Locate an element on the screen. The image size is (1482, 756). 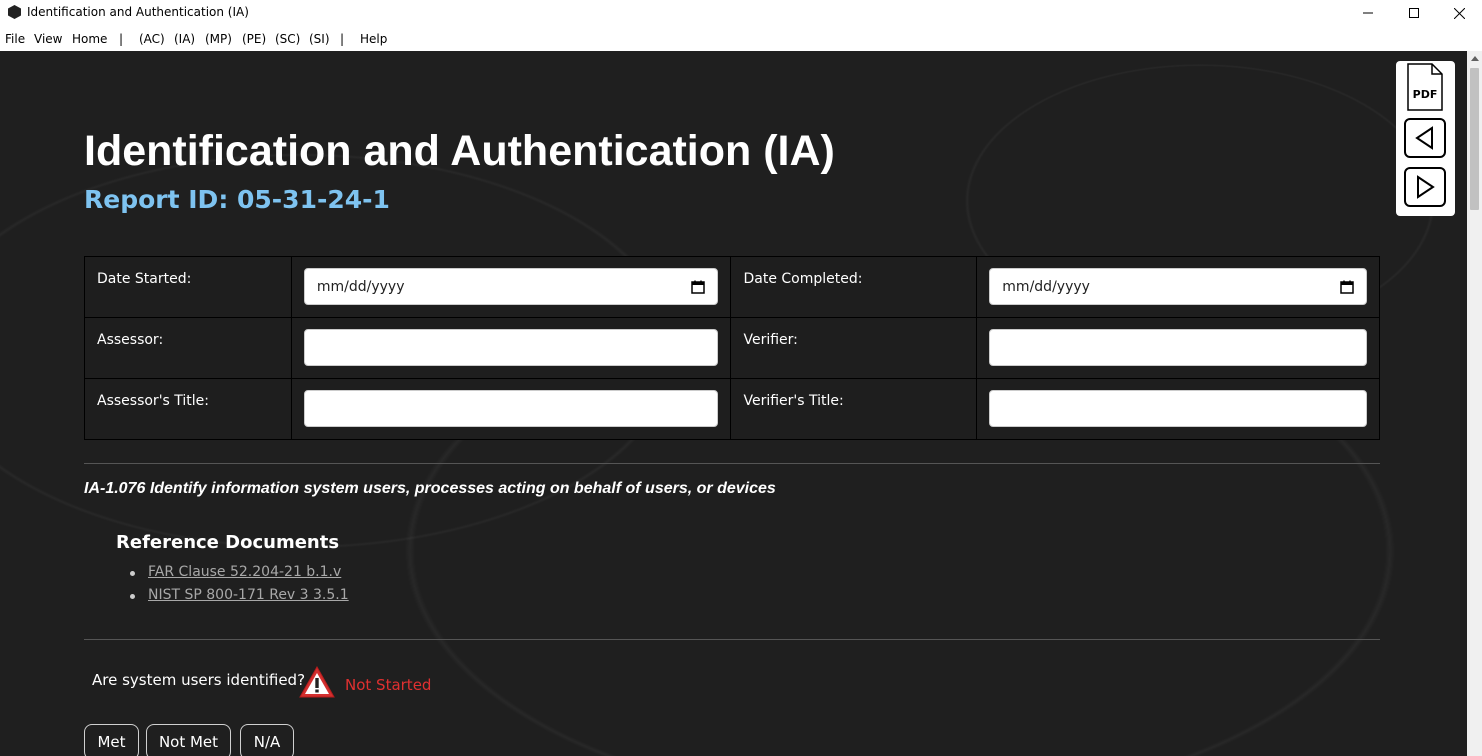
menu-sc: (SC) is located at coordinates (287, 39).